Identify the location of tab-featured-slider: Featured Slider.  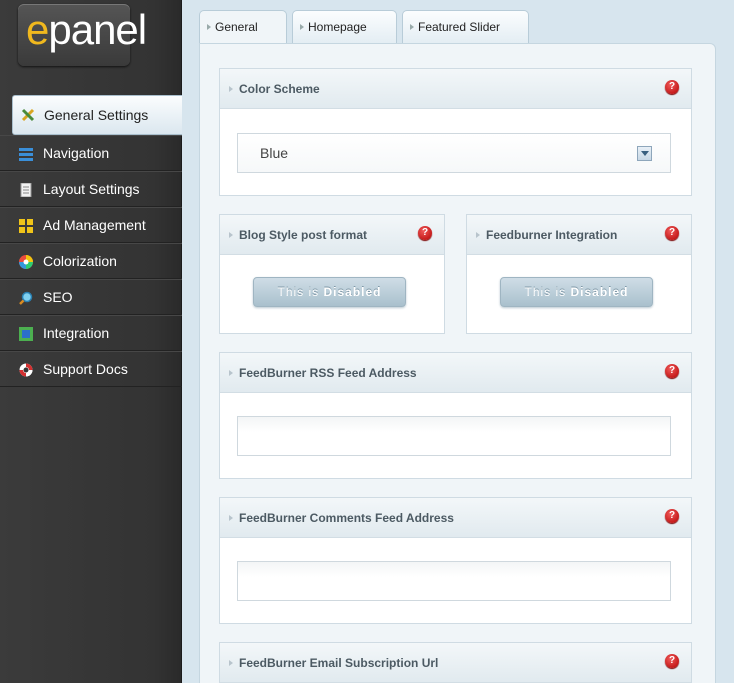
(465, 27).